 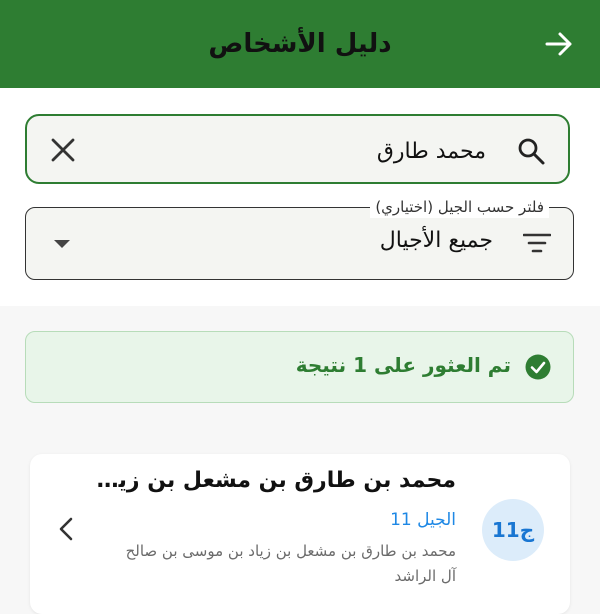 I want to click on check-circle-icon, so click(x=538, y=367).